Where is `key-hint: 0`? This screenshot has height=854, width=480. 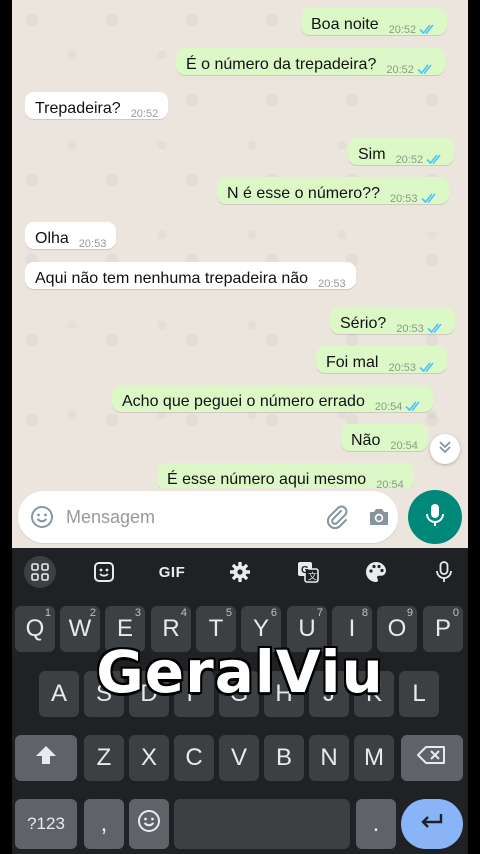 key-hint: 0 is located at coordinates (455, 613).